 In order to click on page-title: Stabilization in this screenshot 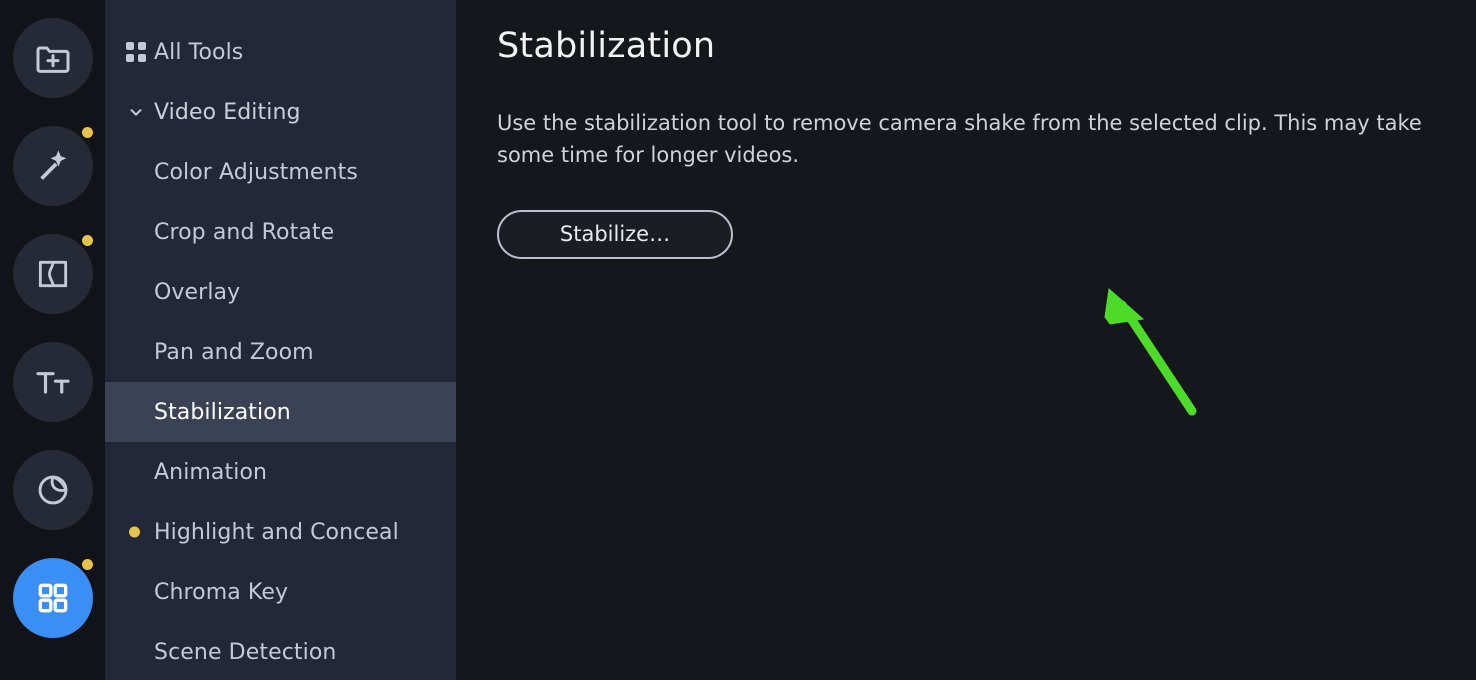, I will do `click(606, 46)`.